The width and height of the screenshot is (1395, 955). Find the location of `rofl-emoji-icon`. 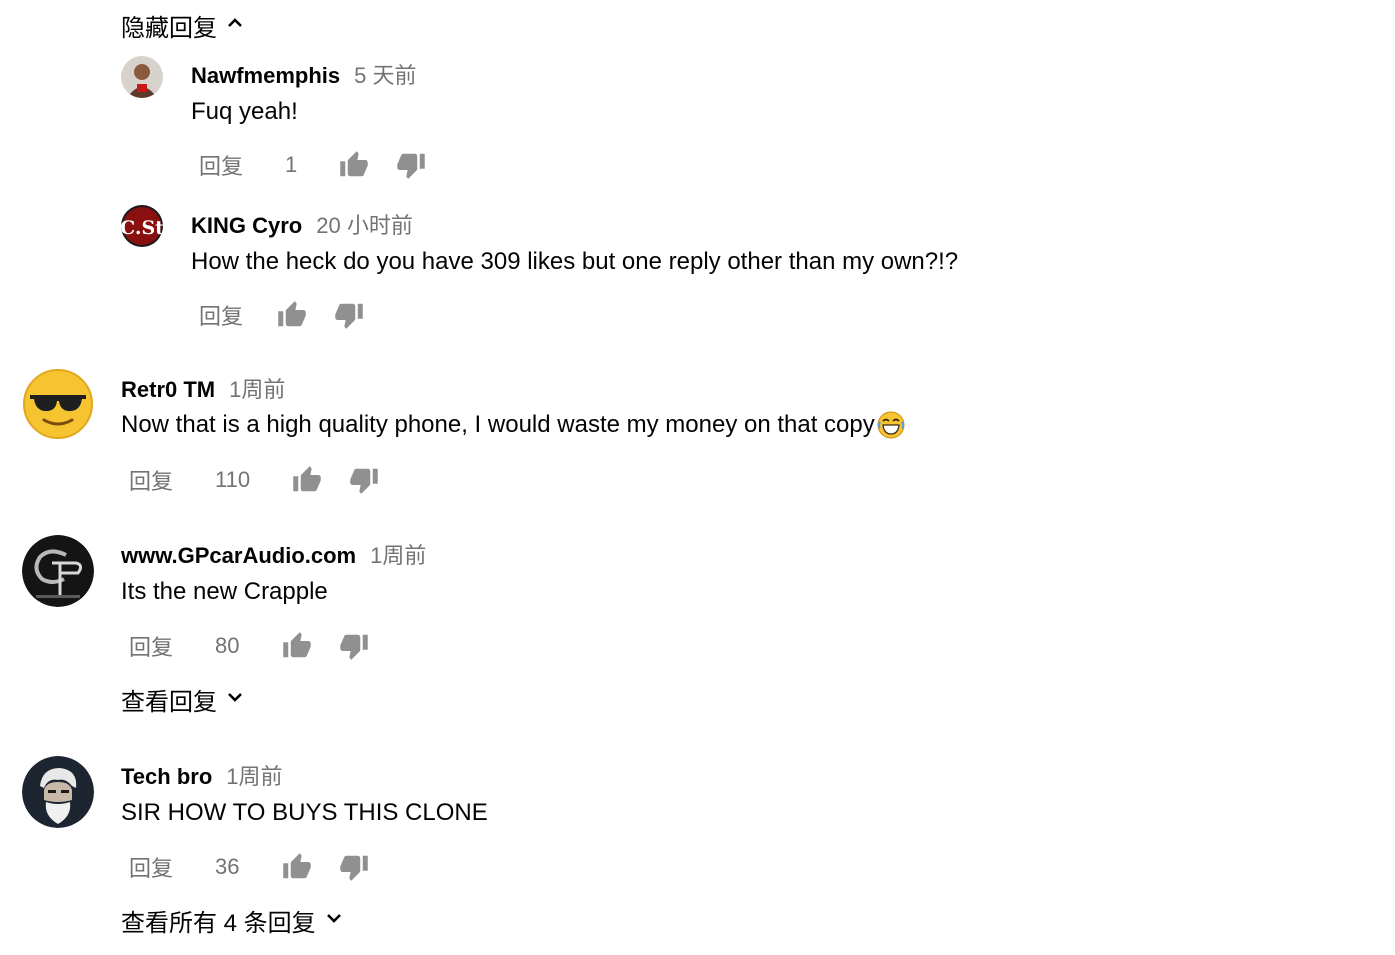

rofl-emoji-icon is located at coordinates (891, 425).